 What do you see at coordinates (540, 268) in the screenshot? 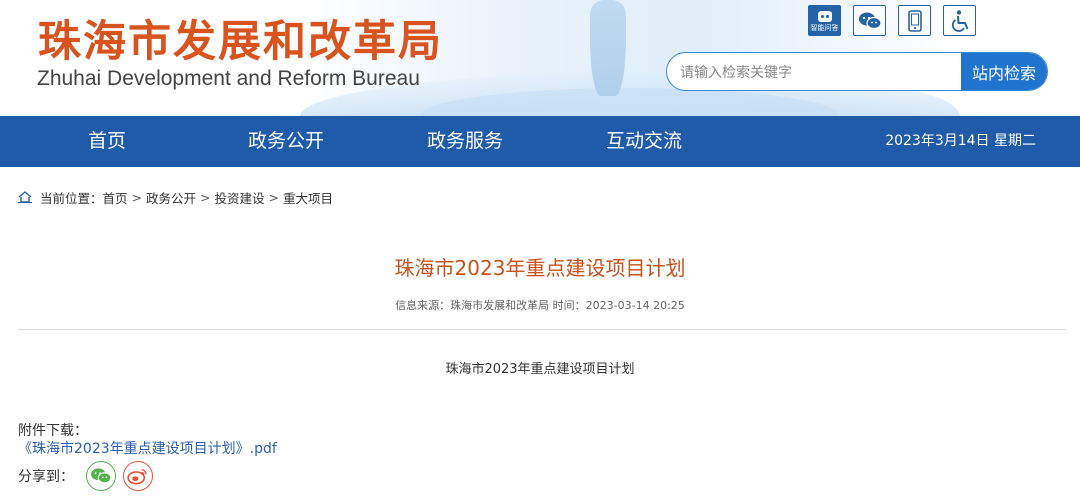
I see `article-title: 珠海市2023年重点建设项目计划` at bounding box center [540, 268].